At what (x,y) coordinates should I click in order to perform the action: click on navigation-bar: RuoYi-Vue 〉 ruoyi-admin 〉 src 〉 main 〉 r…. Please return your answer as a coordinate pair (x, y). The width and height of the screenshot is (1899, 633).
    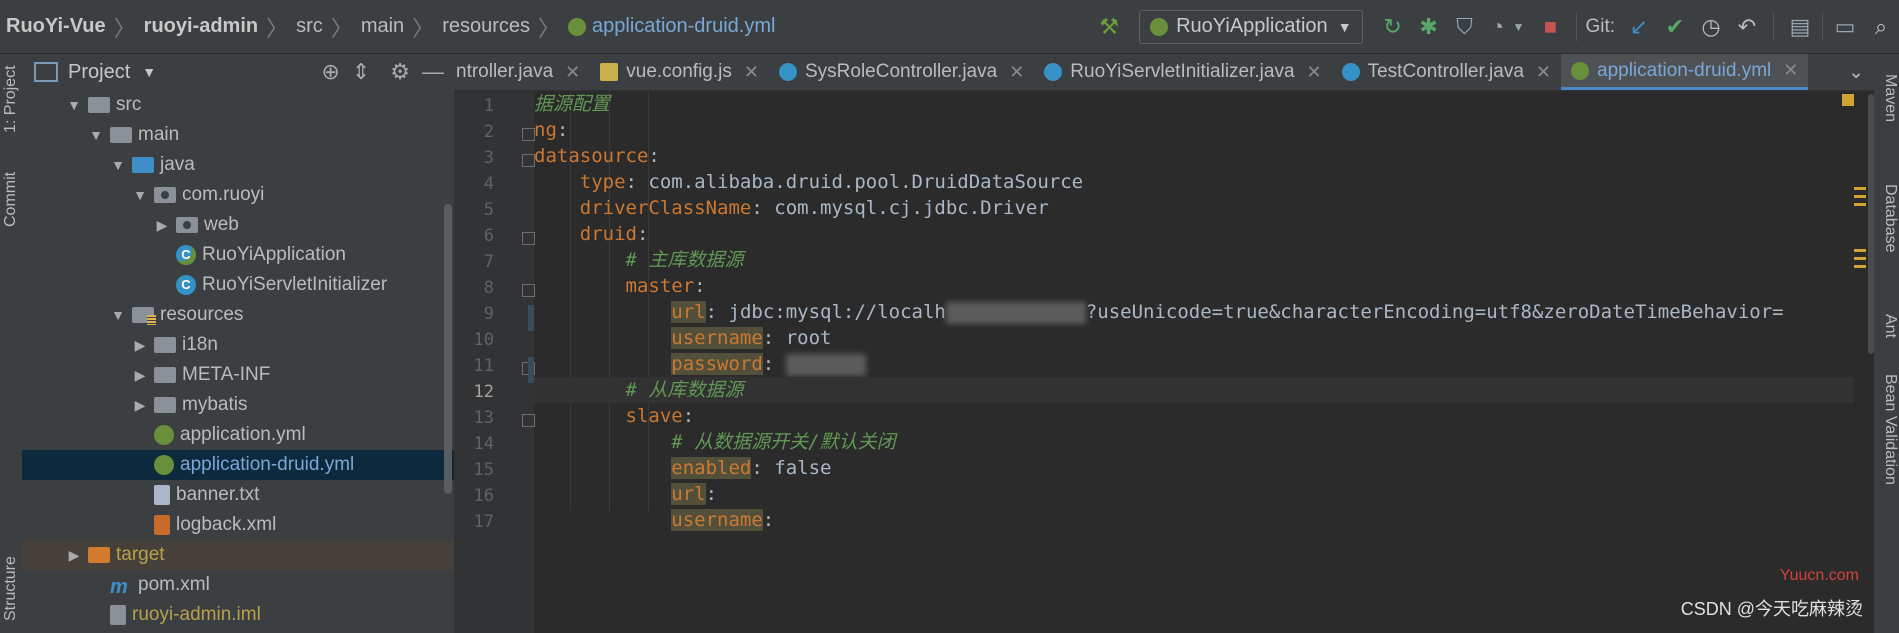
    Looking at the image, I should click on (949, 27).